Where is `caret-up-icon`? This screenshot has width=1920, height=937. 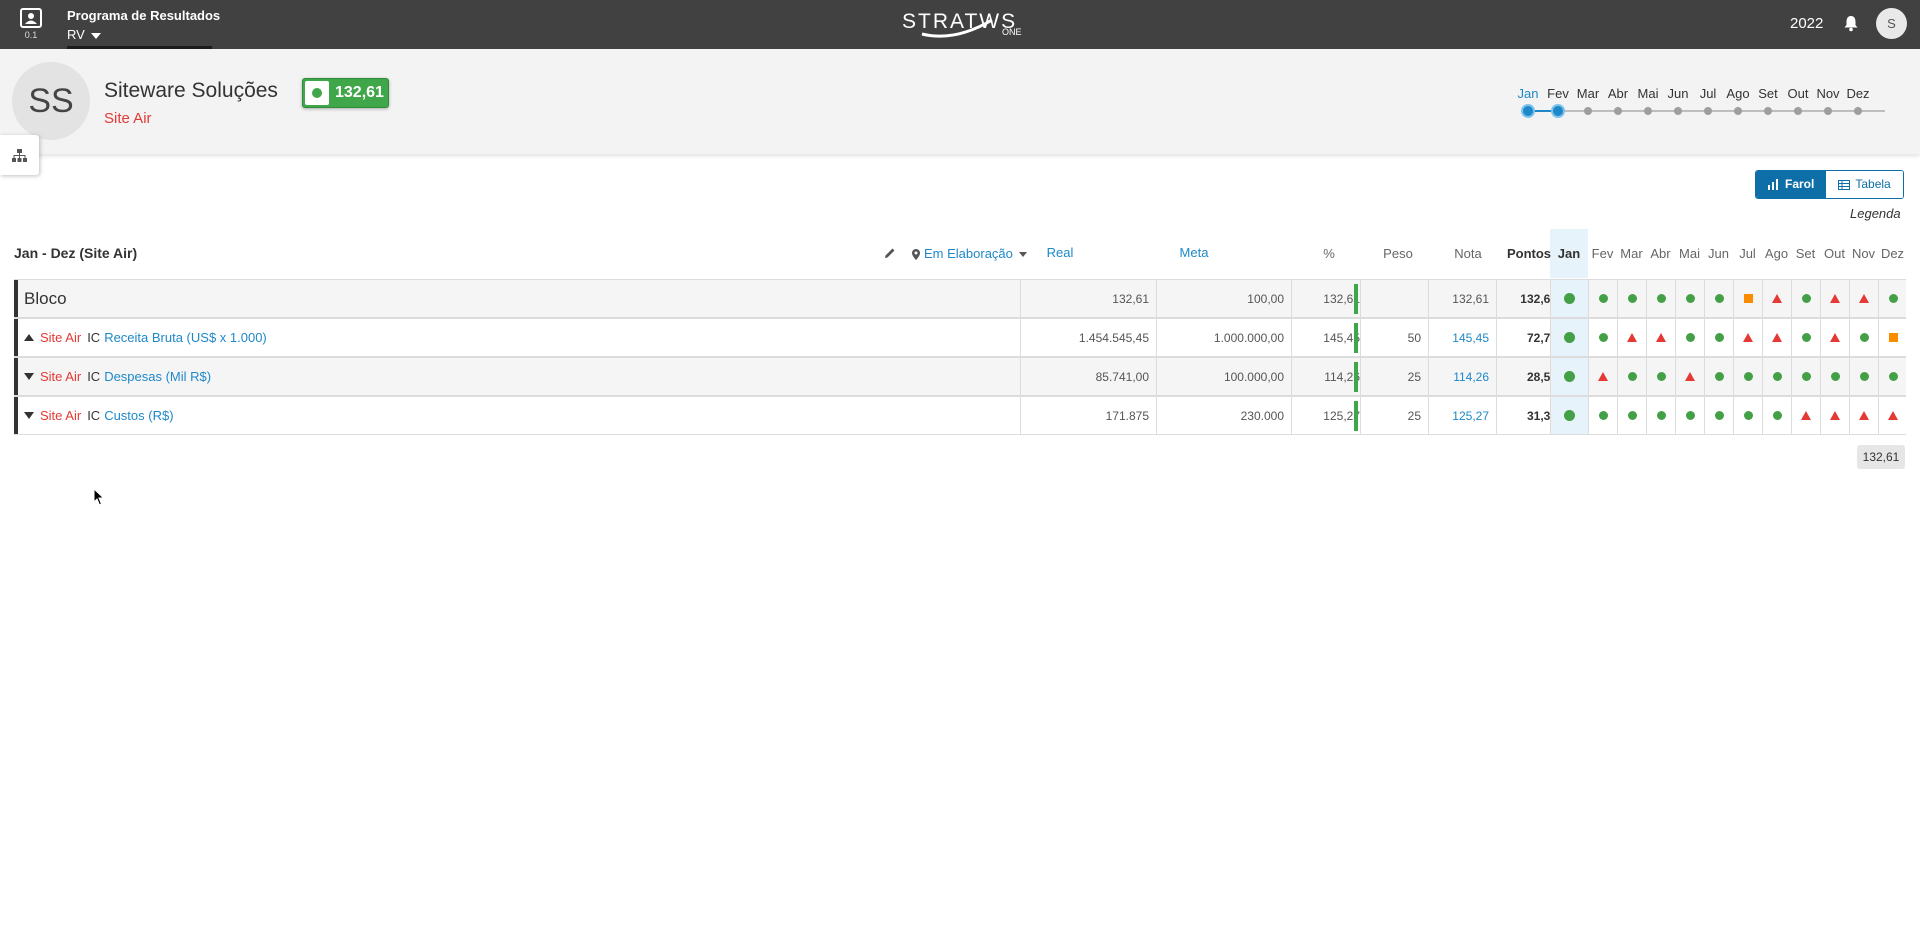
caret-up-icon is located at coordinates (29, 337).